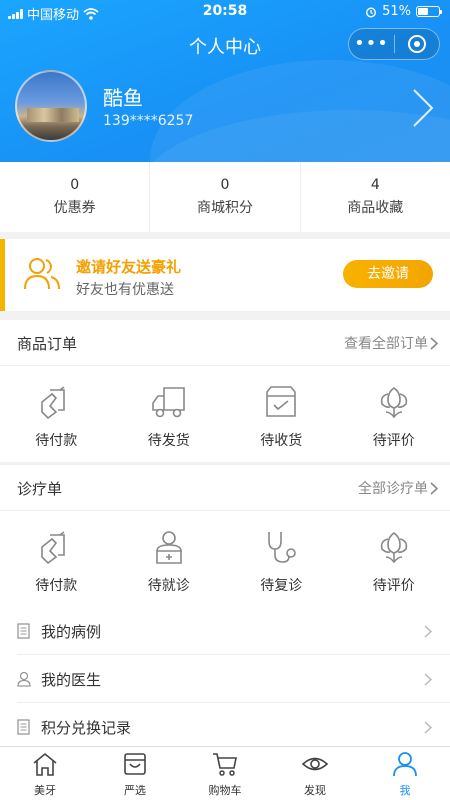 The height and width of the screenshot is (800, 450). I want to click on stat-label: 优惠券, so click(74, 208).